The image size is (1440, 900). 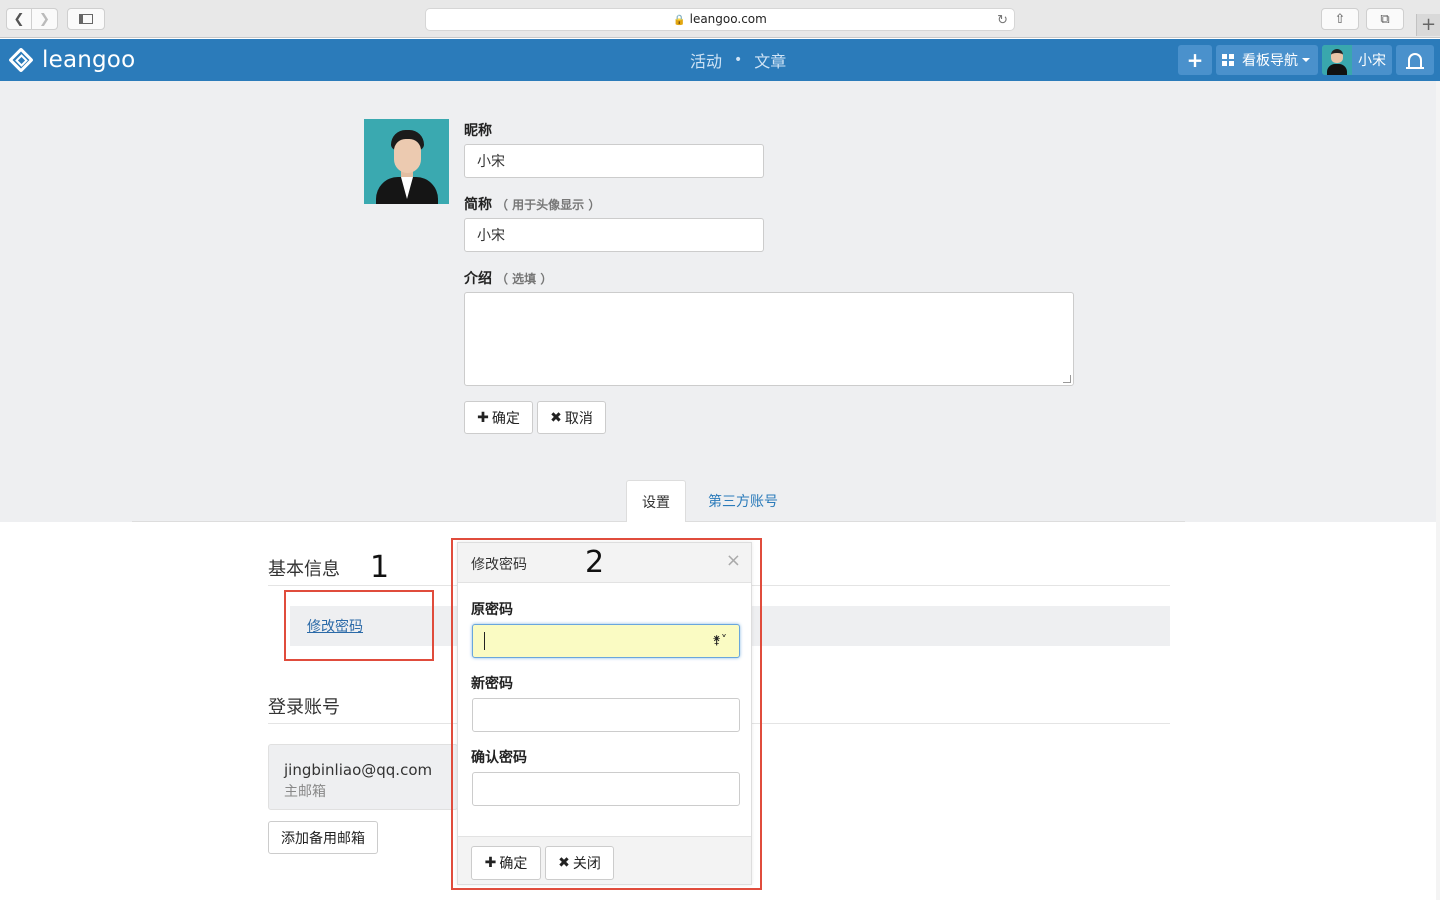 I want to click on lock-icon: 🔒, so click(x=679, y=20).